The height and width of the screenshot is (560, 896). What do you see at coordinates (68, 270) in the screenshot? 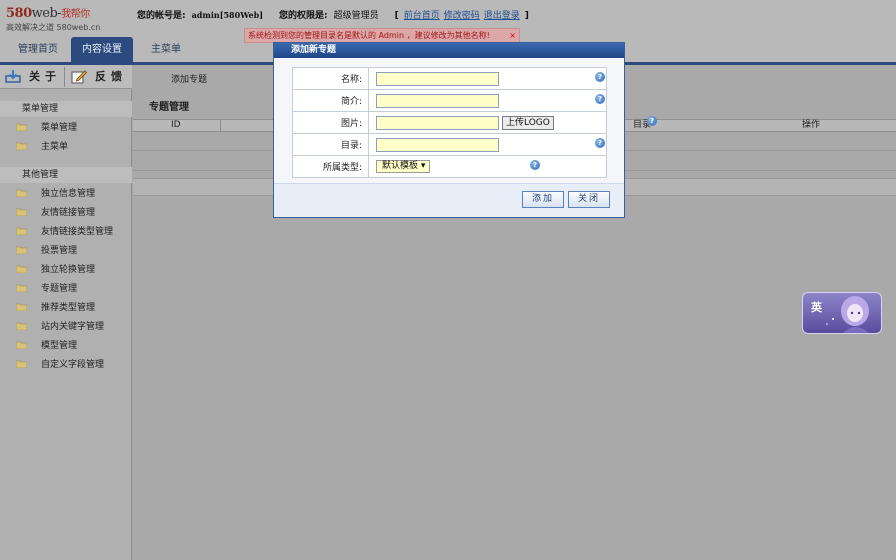
I see `sidebar-item-label: 独立轮换管理` at bounding box center [68, 270].